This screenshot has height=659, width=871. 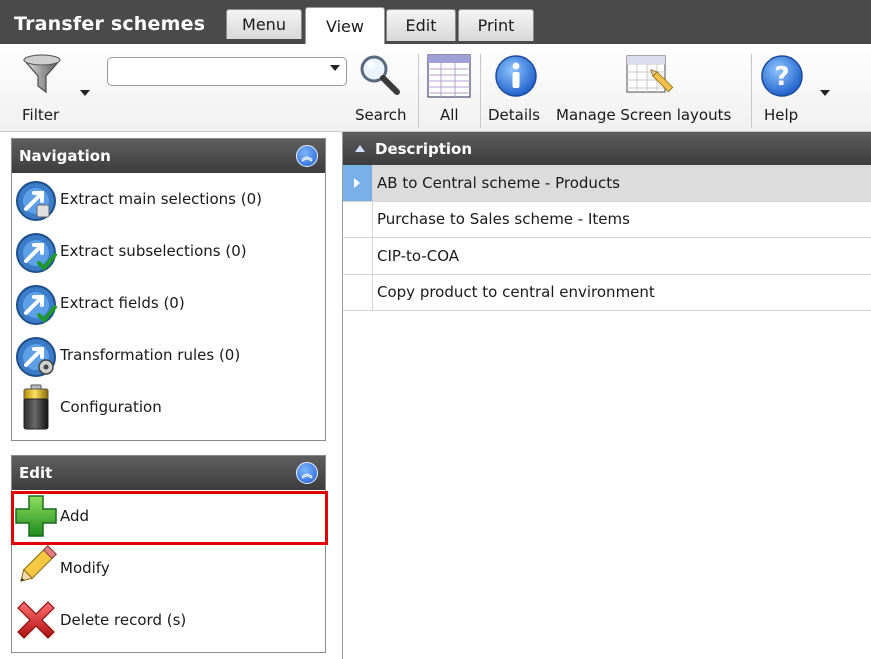 What do you see at coordinates (496, 25) in the screenshot?
I see `tab-print: Print` at bounding box center [496, 25].